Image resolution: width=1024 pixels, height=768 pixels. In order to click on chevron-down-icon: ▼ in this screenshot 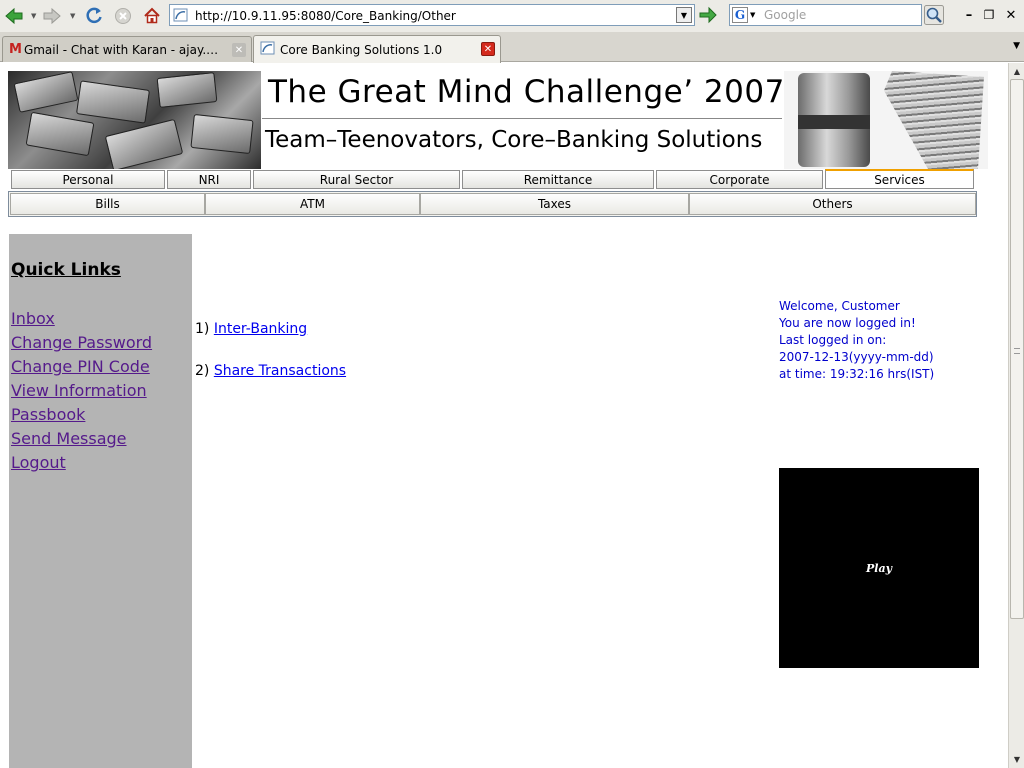, I will do `click(753, 15)`.